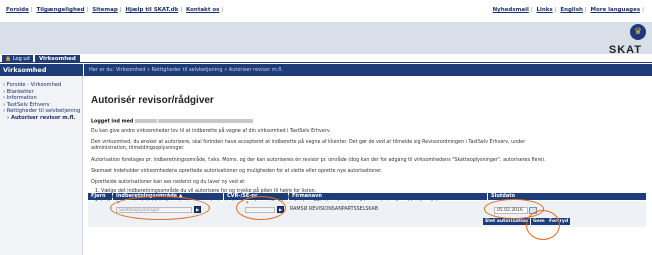 This screenshot has width=652, height=255. Describe the element at coordinates (511, 10) in the screenshot. I see `link-newsletter: Nyhedsmail` at that location.